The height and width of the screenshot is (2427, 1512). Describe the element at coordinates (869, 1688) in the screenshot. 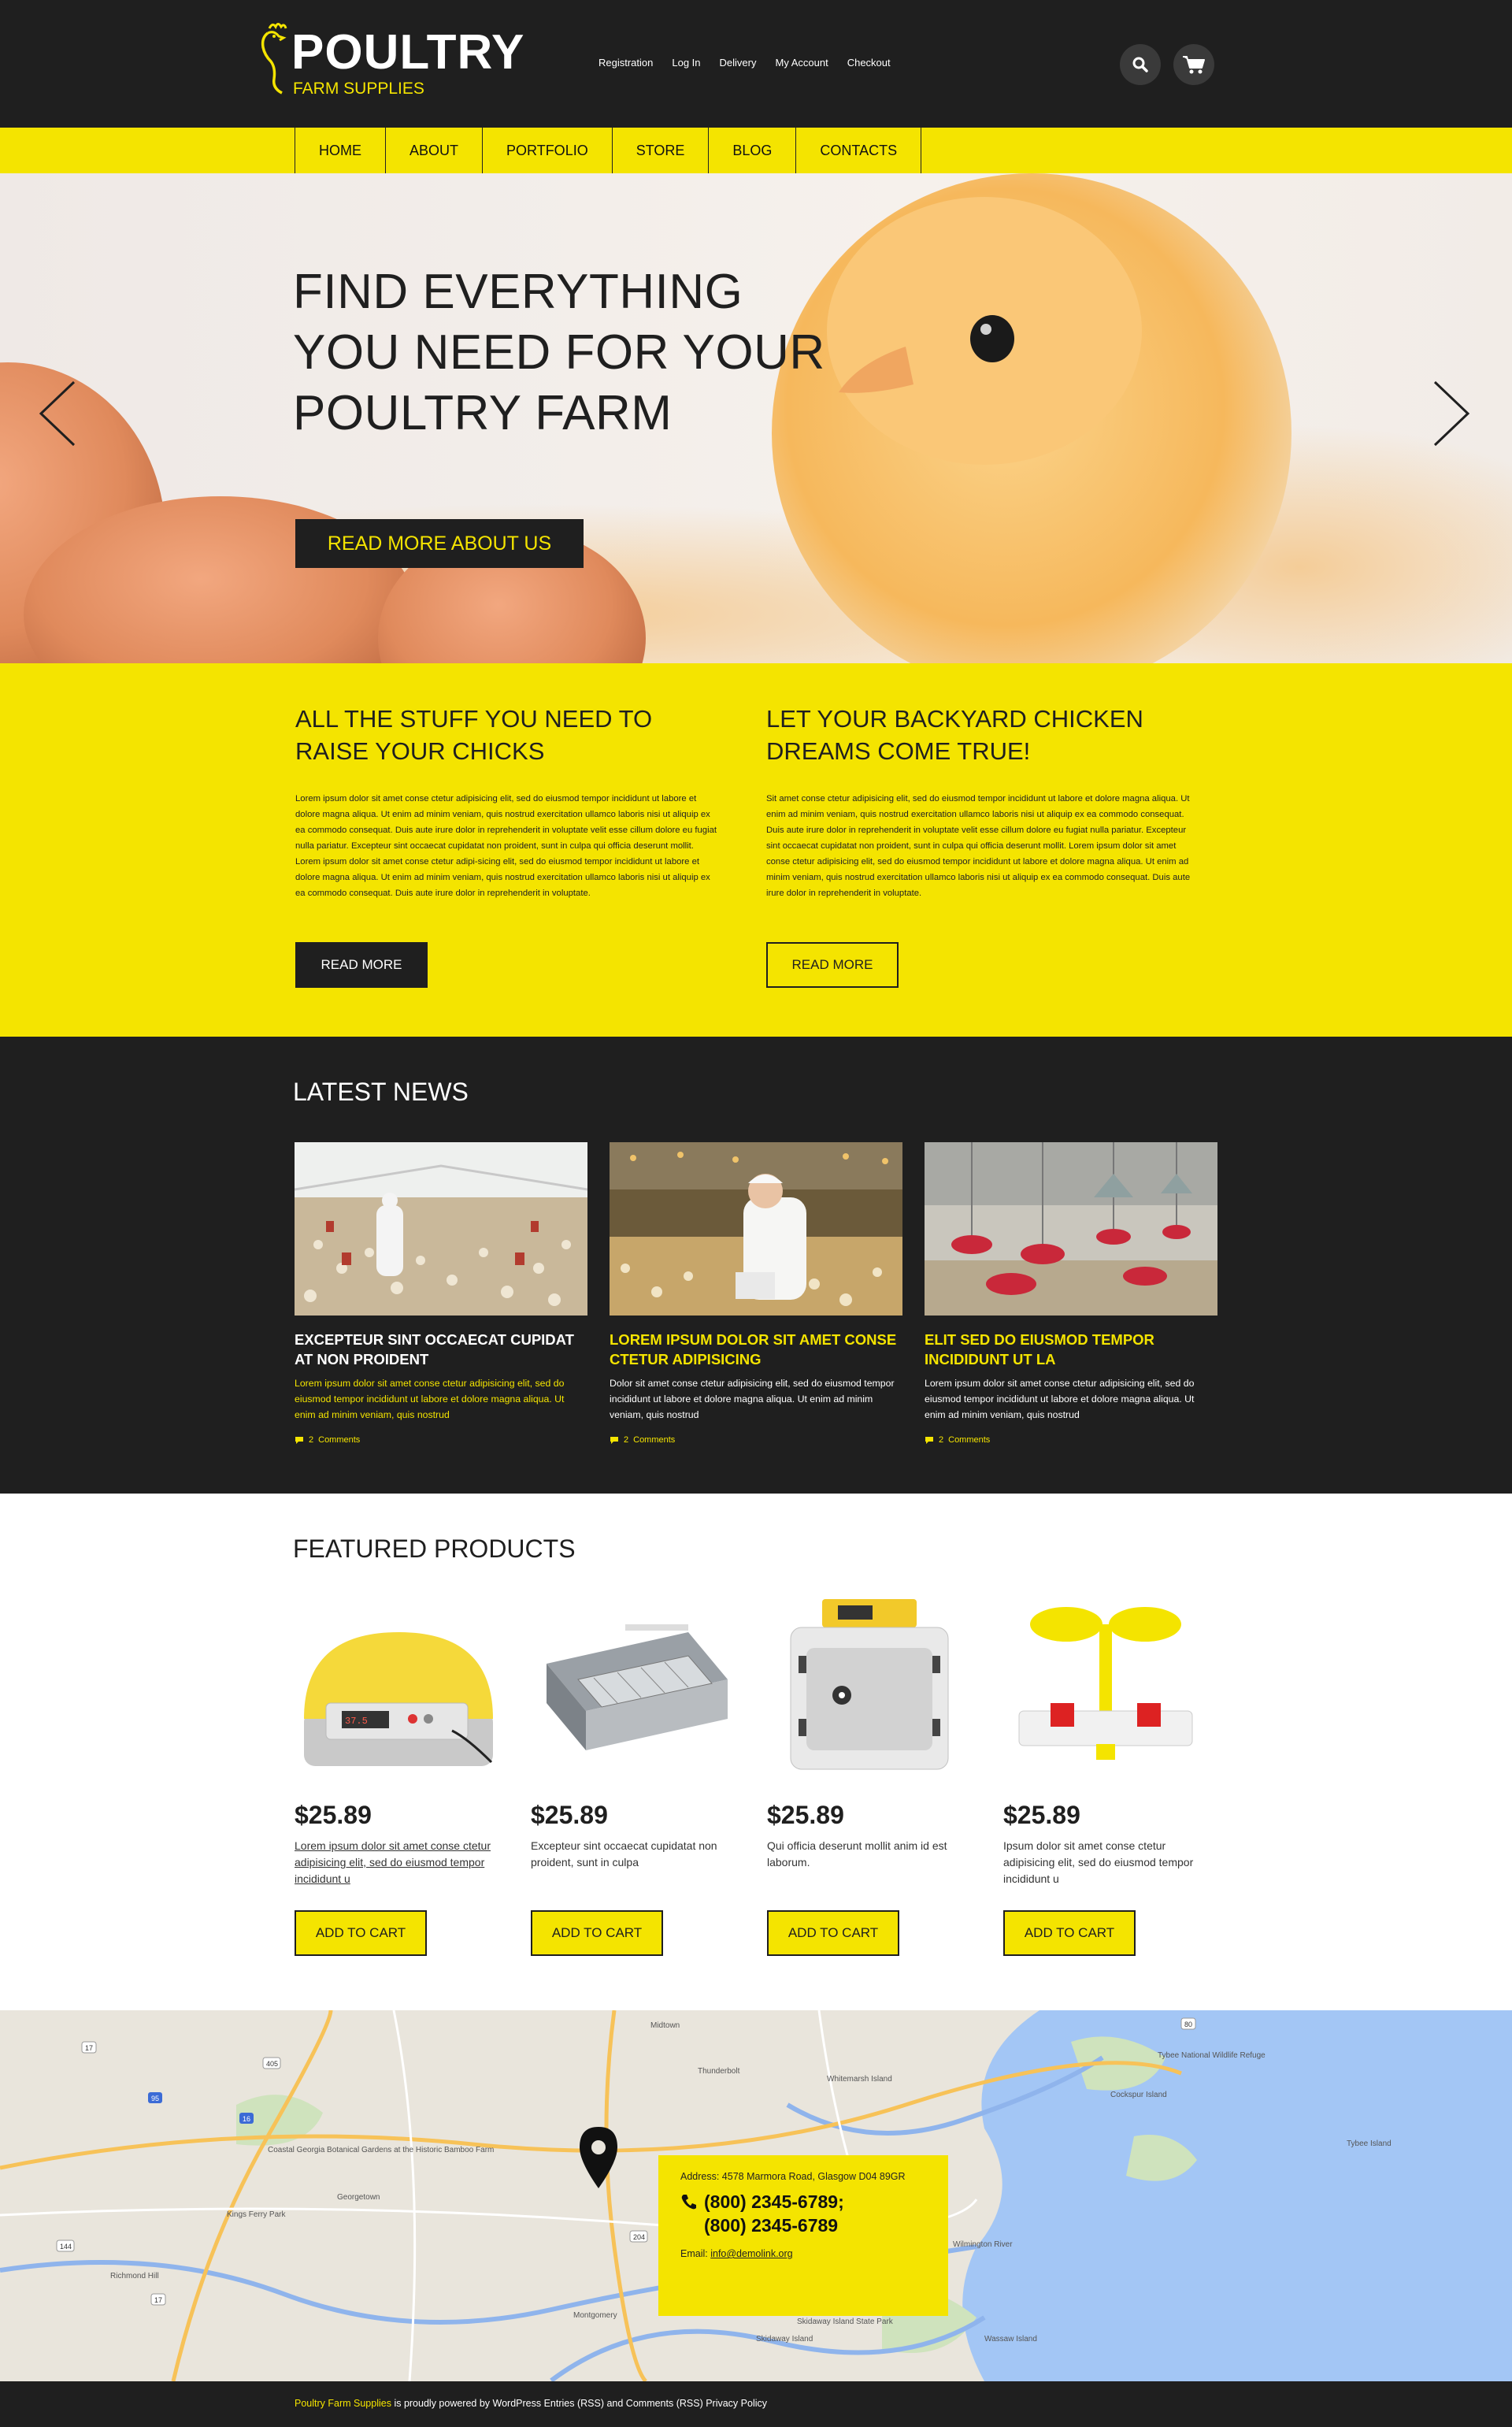

I see `product-image-cabinet-incubator` at that location.